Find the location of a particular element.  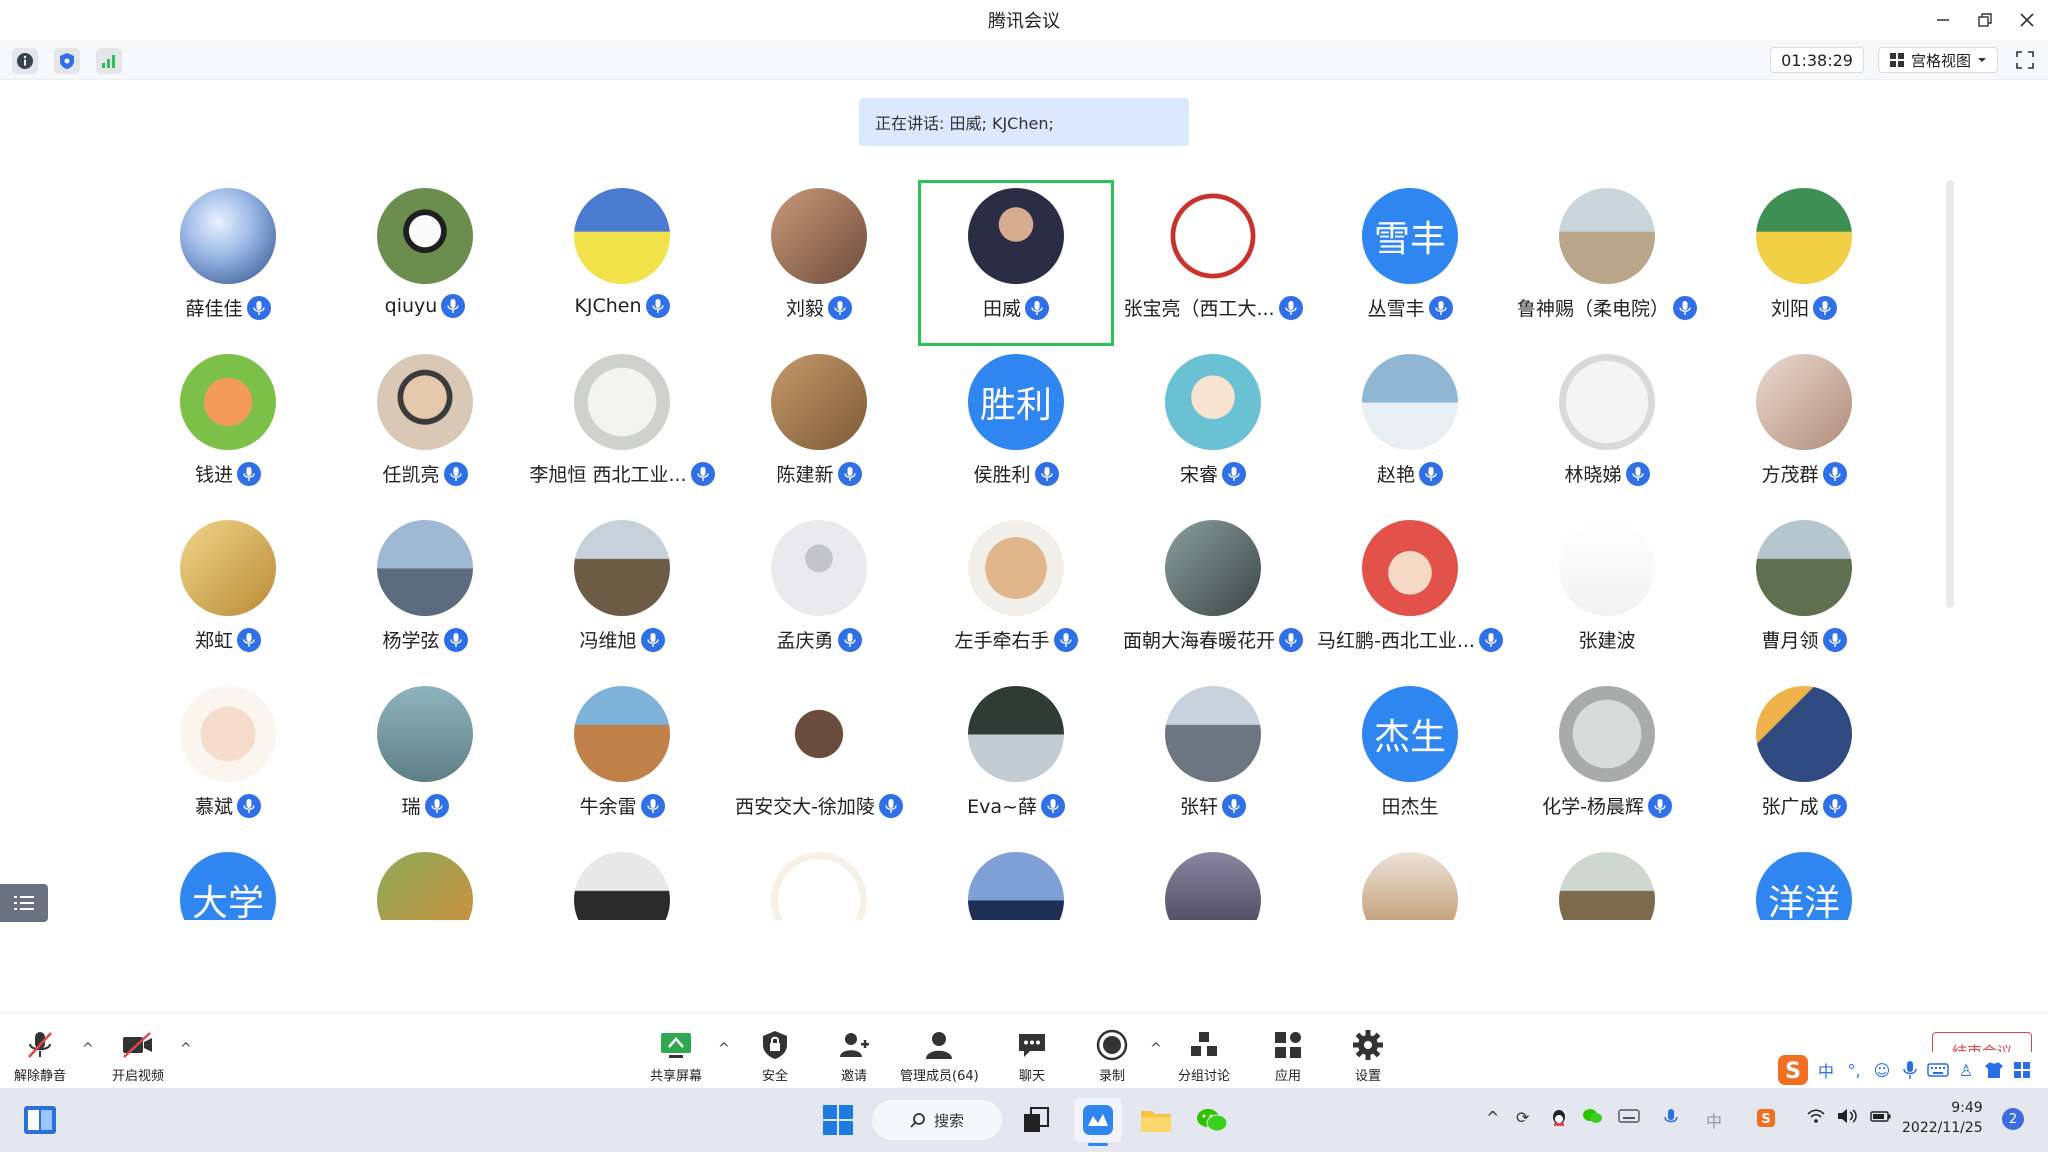

ime-tray-indicator: 中 is located at coordinates (1714, 1120).